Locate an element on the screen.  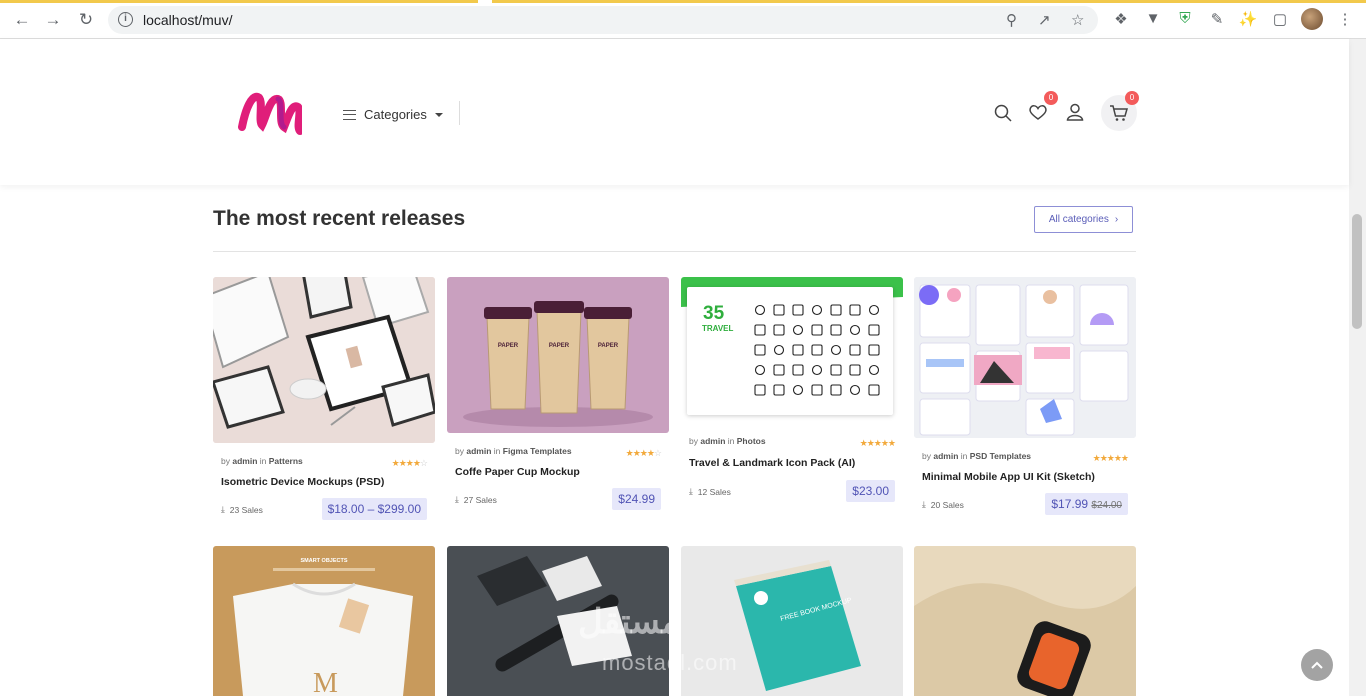
all-categories-button: All categories › is located at coordinates (1083, 219).